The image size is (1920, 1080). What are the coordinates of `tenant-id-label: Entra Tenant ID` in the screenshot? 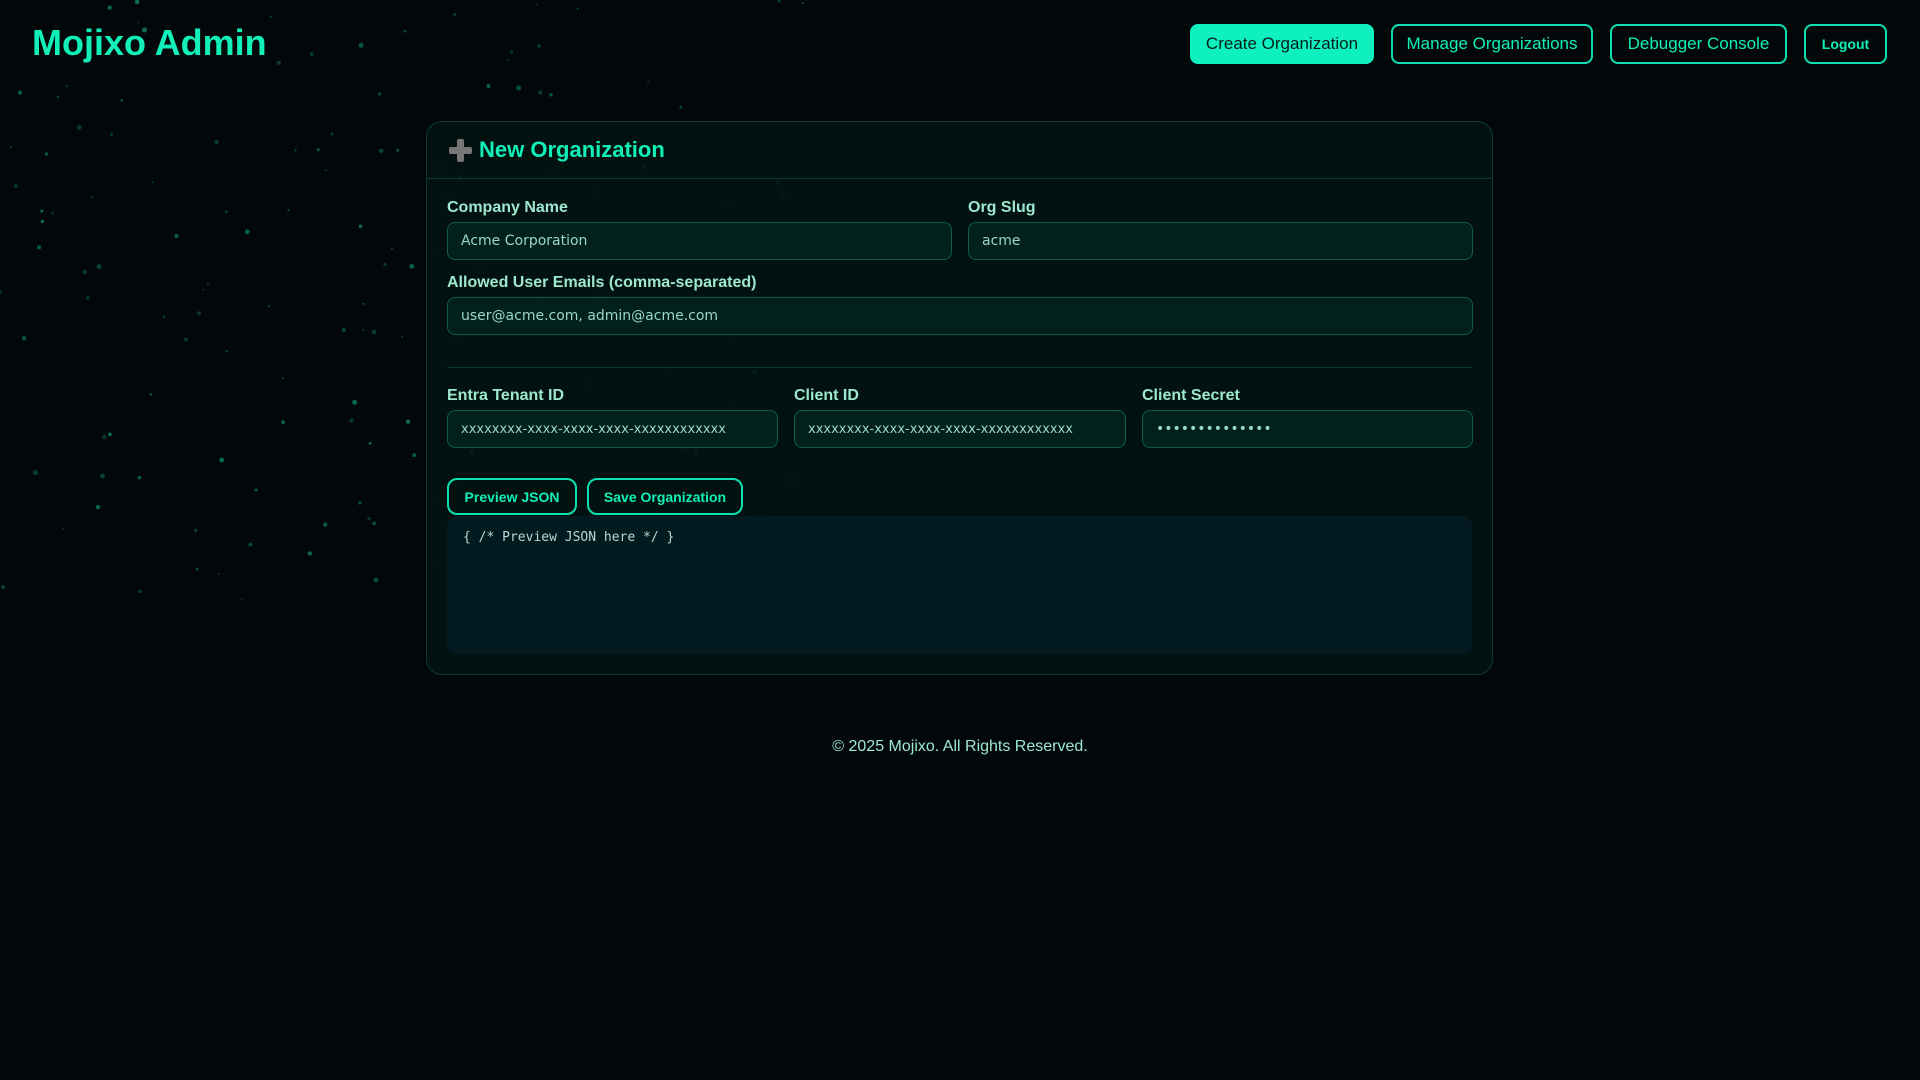 It's located at (506, 395).